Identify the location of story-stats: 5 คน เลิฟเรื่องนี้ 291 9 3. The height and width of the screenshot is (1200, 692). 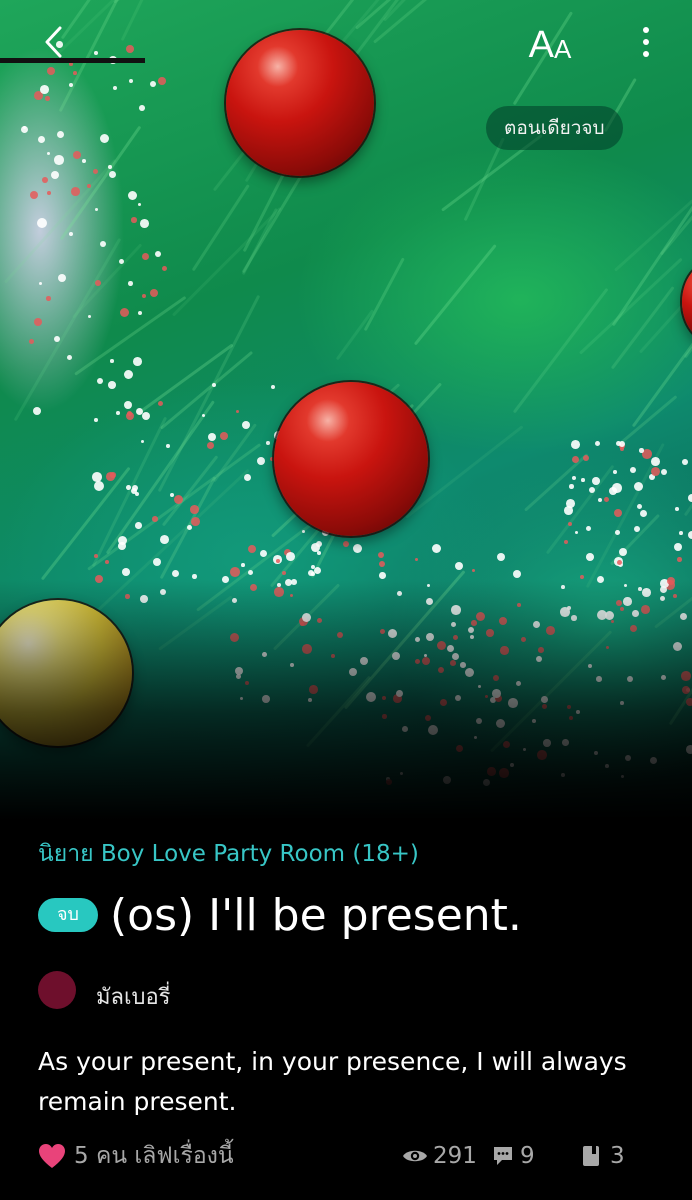
(348, 1156).